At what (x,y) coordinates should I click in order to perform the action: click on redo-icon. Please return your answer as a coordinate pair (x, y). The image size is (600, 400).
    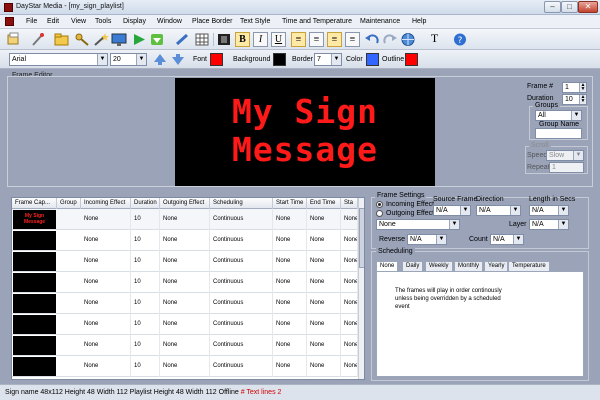
    Looking at the image, I should click on (390, 39).